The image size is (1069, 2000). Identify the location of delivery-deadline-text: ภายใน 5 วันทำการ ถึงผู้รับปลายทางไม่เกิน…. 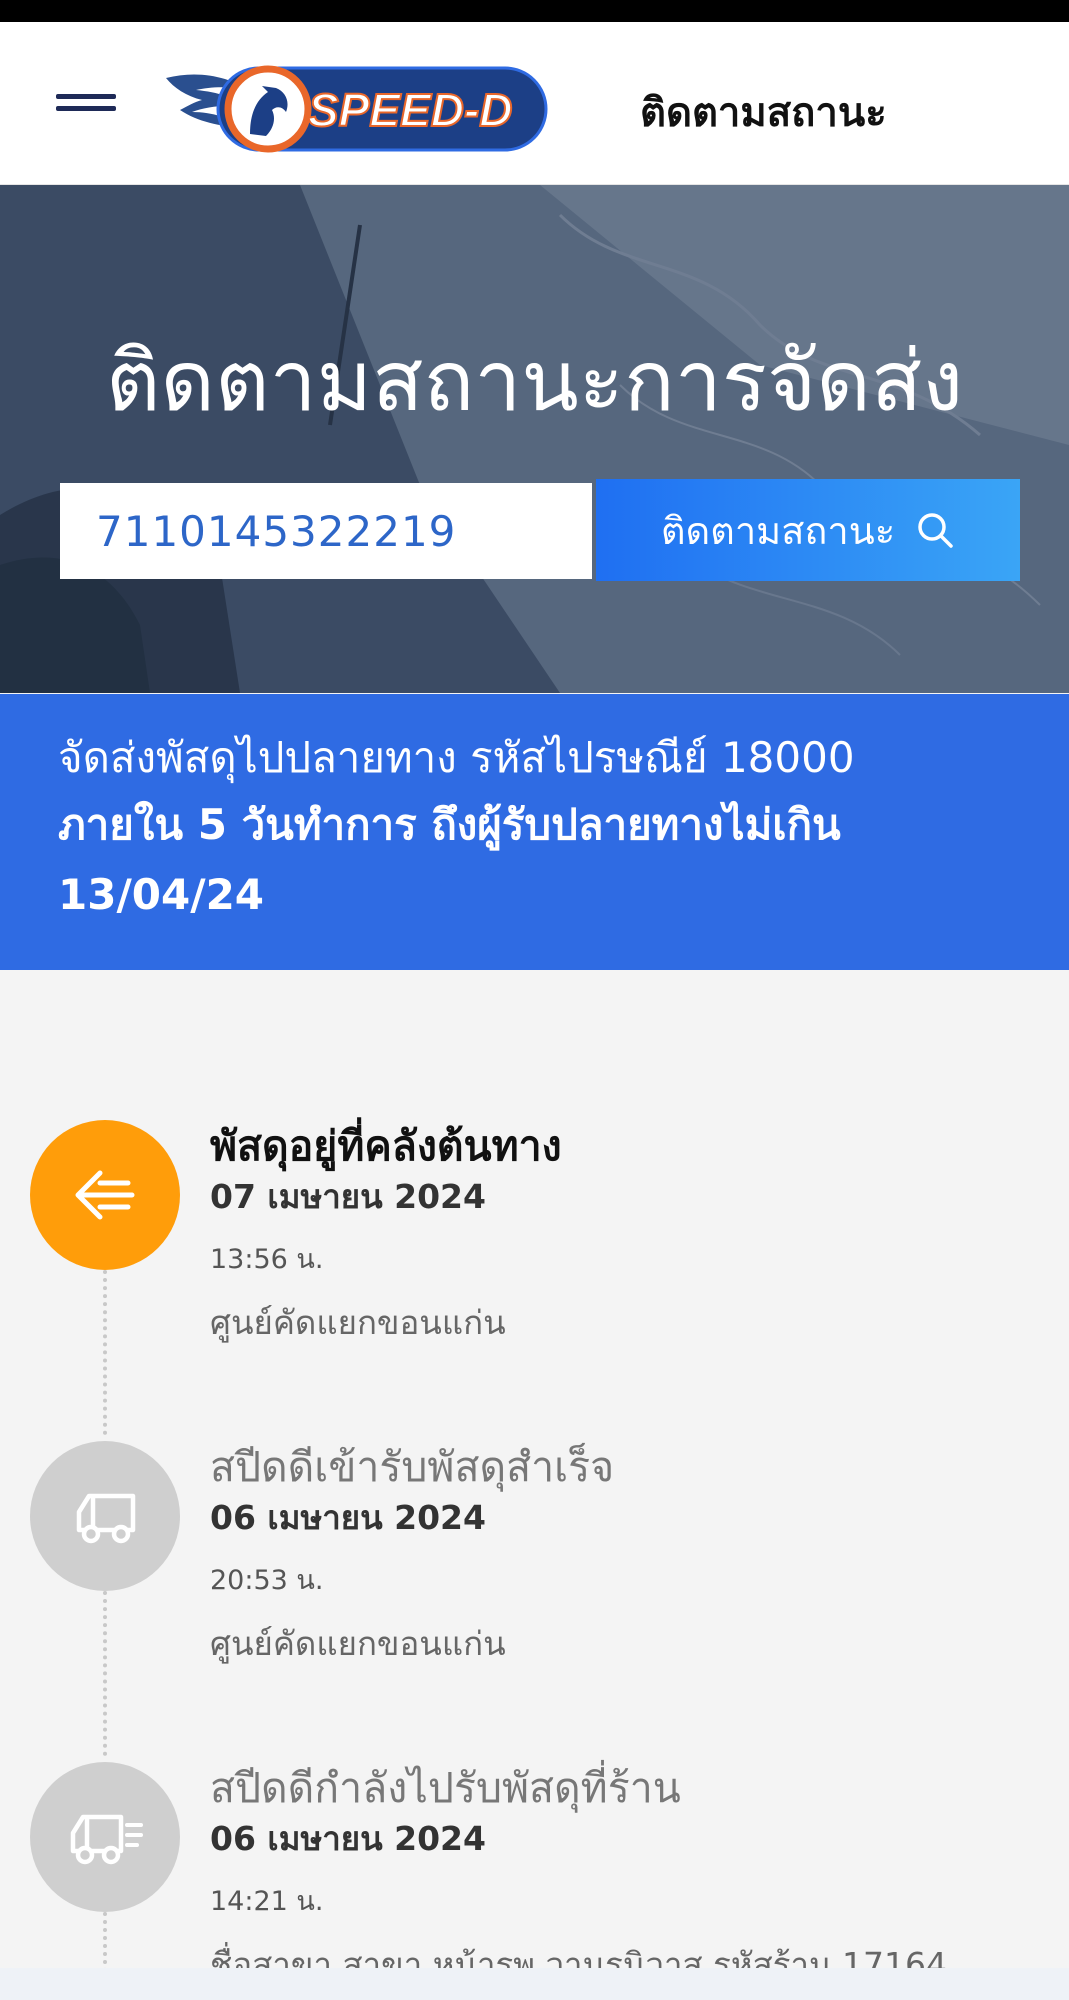
(449, 859).